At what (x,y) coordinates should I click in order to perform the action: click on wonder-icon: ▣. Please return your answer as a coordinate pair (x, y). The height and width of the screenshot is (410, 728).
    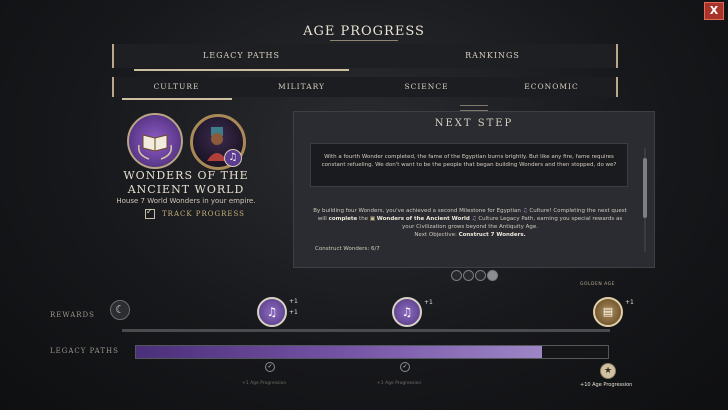
    Looking at the image, I should click on (372, 219).